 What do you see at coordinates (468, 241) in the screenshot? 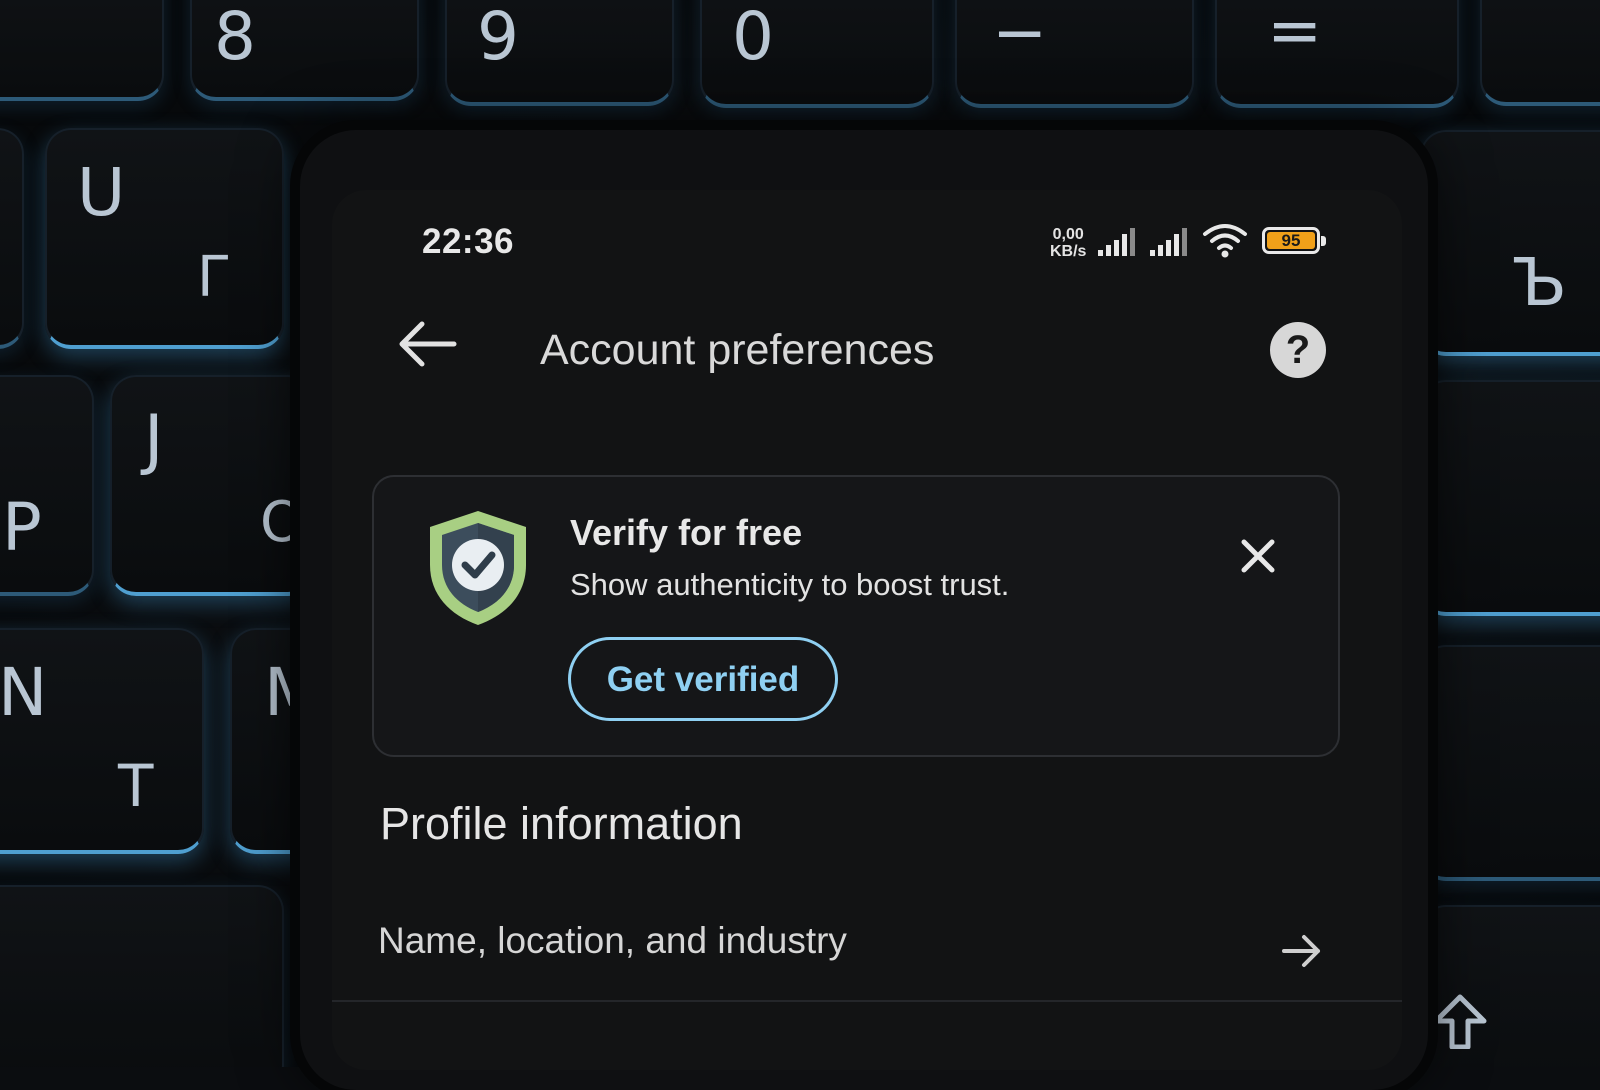
I see `status-time: 22:36` at bounding box center [468, 241].